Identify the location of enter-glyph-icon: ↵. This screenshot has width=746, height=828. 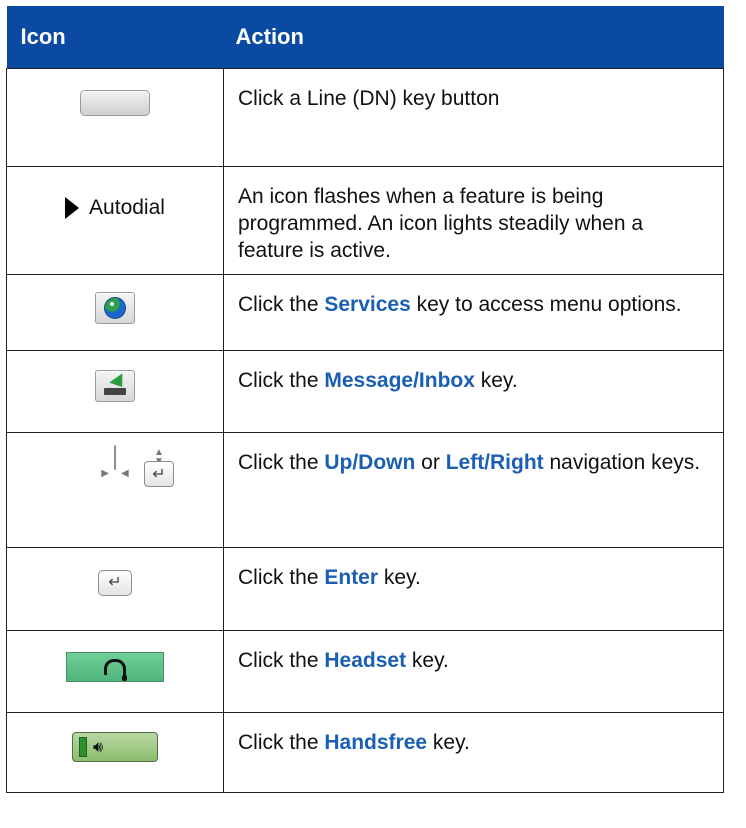
(159, 474).